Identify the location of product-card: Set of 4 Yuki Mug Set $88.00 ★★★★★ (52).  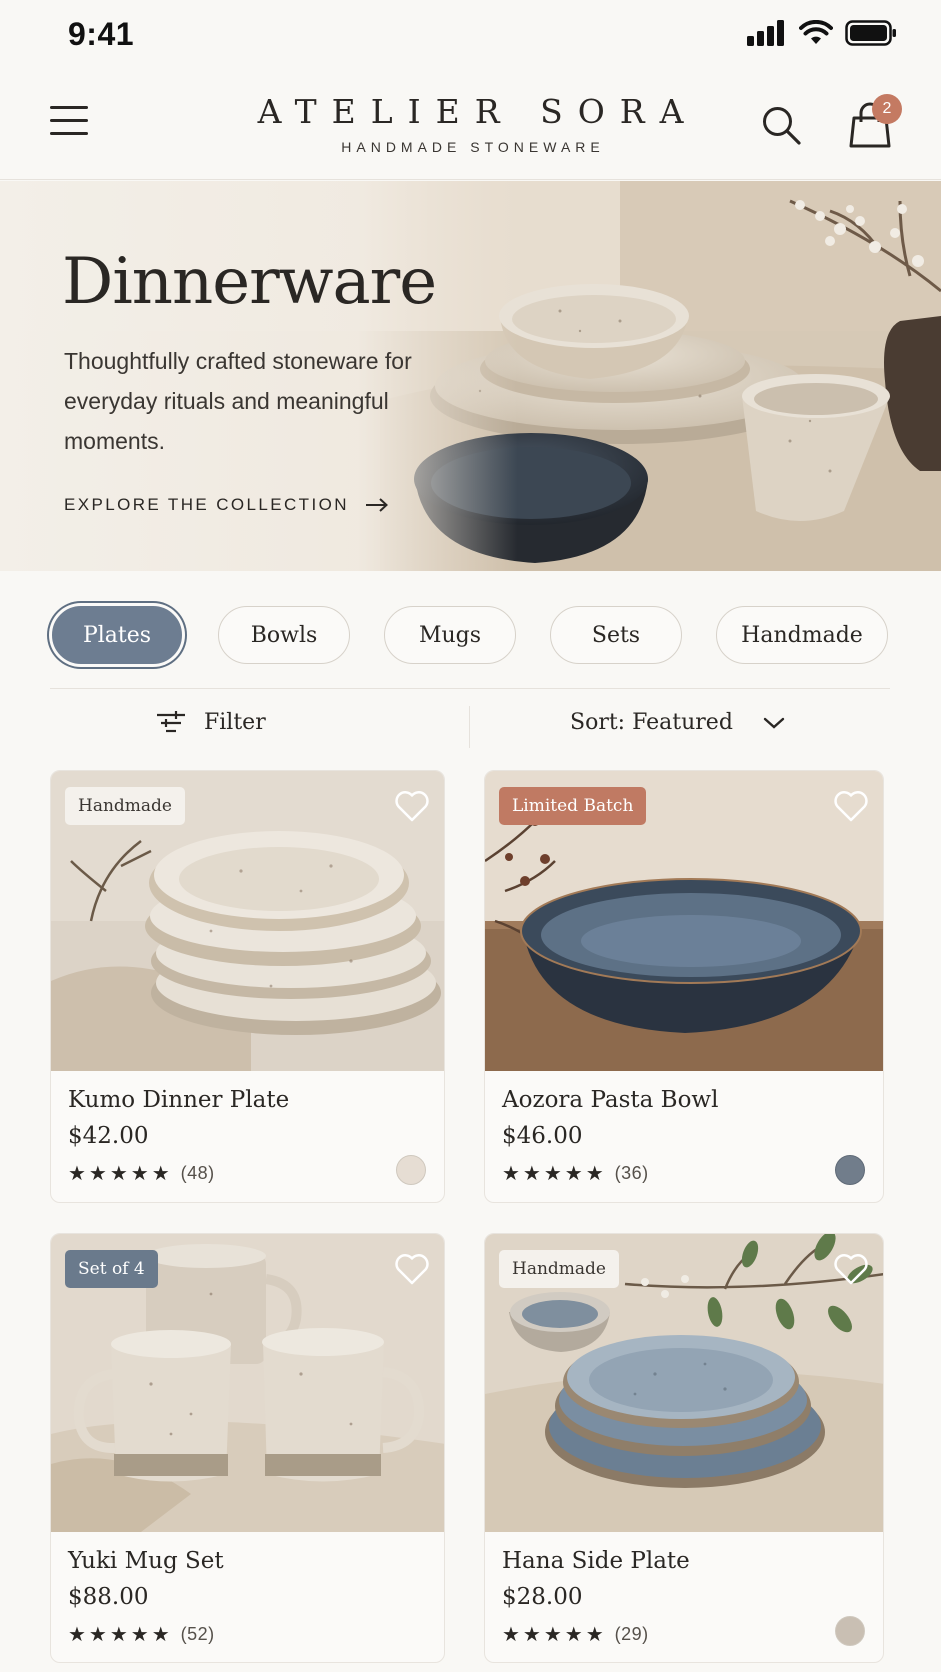
(247, 1448).